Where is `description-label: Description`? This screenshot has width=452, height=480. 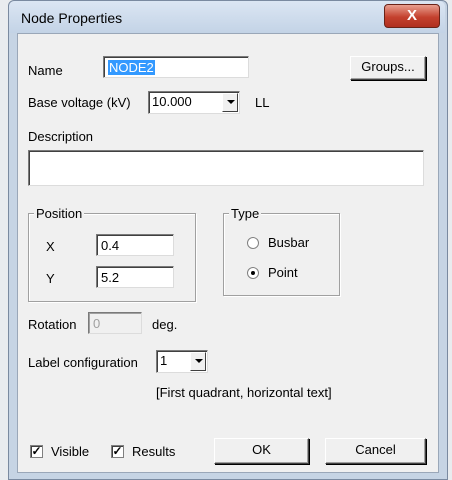
description-label: Description is located at coordinates (61, 136).